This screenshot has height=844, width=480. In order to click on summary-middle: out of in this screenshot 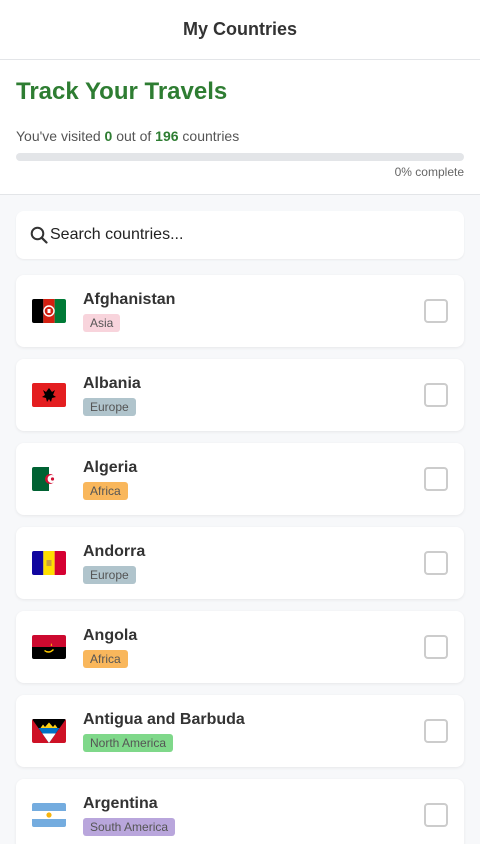, I will do `click(134, 136)`.